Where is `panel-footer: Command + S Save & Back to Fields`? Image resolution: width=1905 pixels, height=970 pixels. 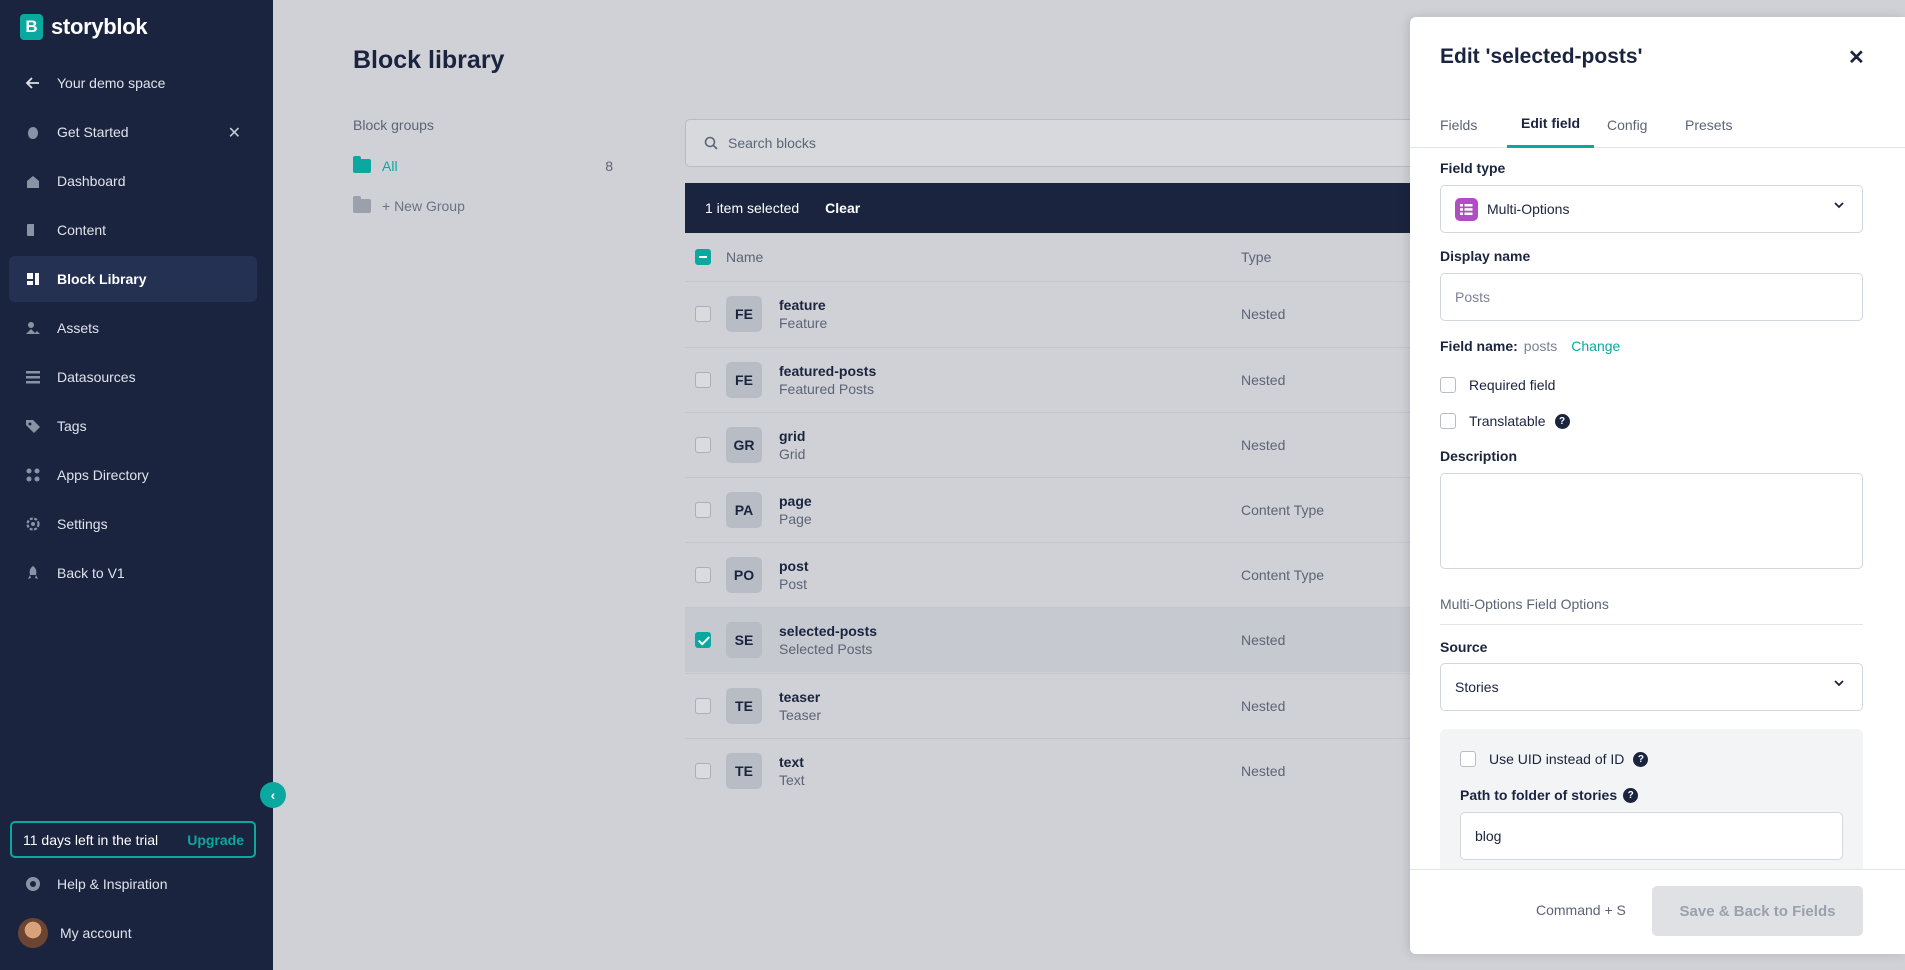
panel-footer: Command + S Save & Back to Fields is located at coordinates (1657, 911).